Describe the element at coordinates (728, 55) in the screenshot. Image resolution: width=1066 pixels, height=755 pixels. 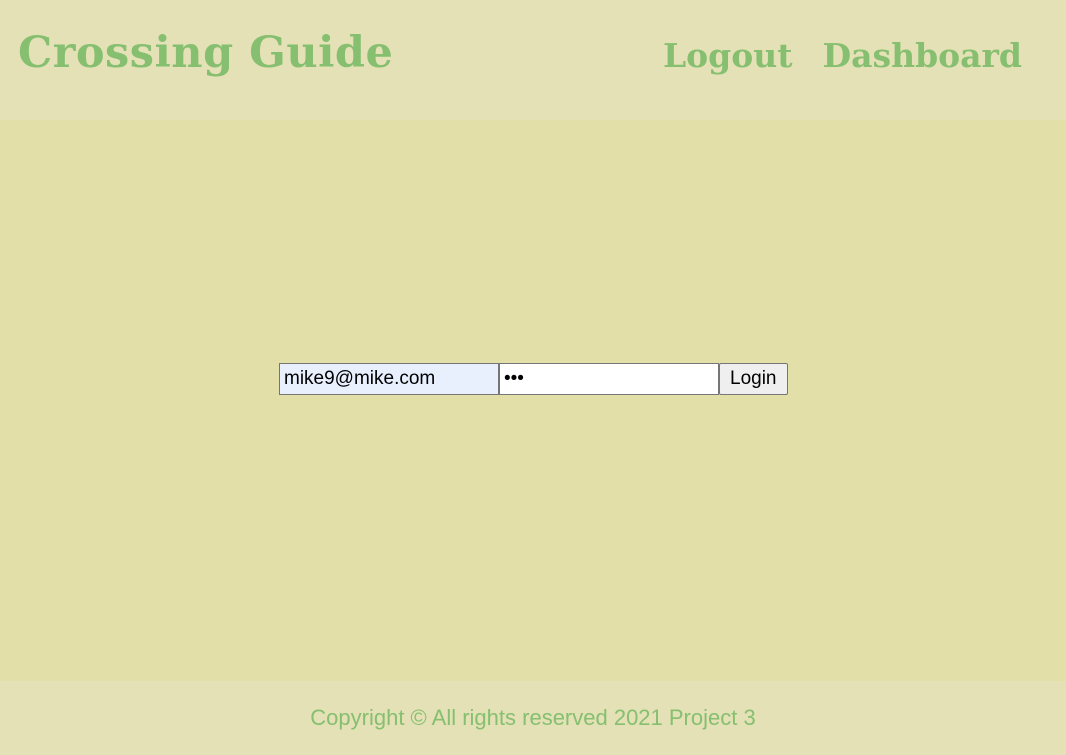
I see `logout-link: Logout` at that location.